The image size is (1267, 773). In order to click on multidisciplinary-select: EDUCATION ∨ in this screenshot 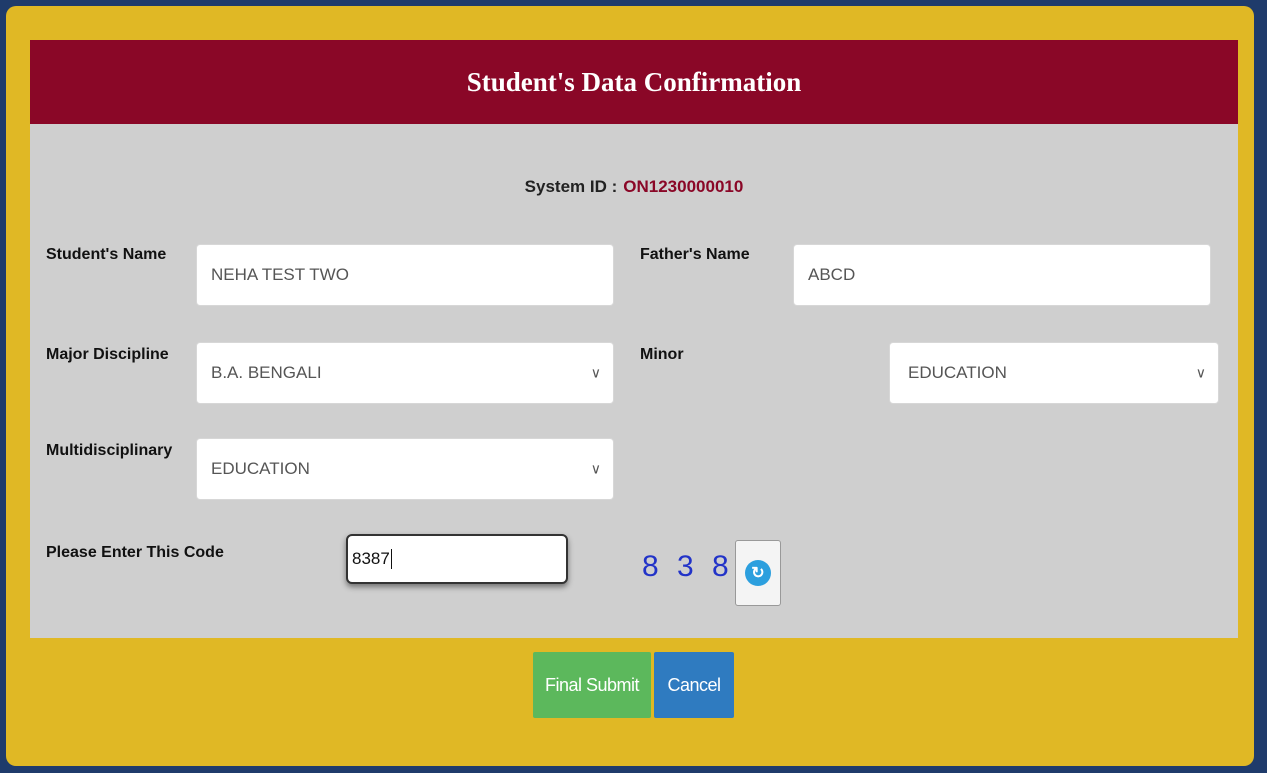, I will do `click(405, 469)`.